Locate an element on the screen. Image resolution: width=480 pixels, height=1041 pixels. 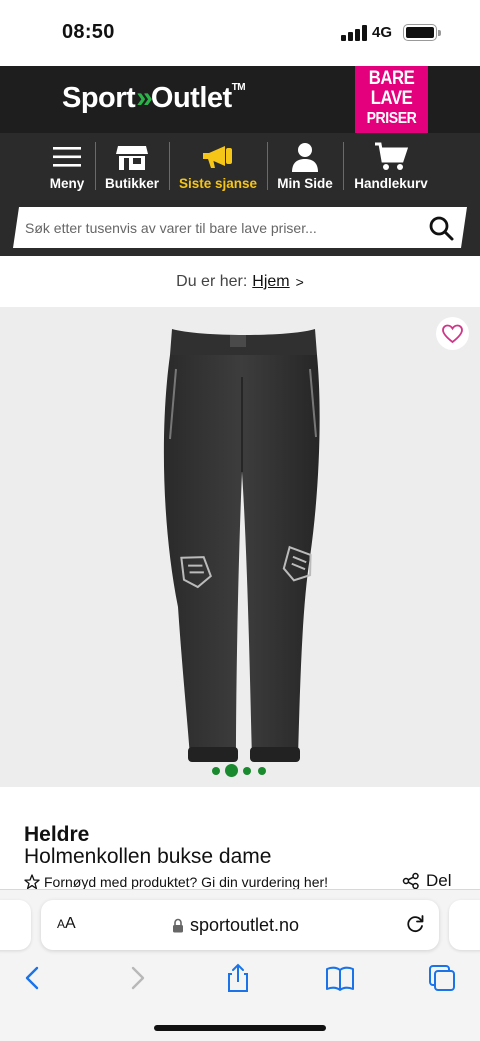
heart-icon is located at coordinates (452, 334).